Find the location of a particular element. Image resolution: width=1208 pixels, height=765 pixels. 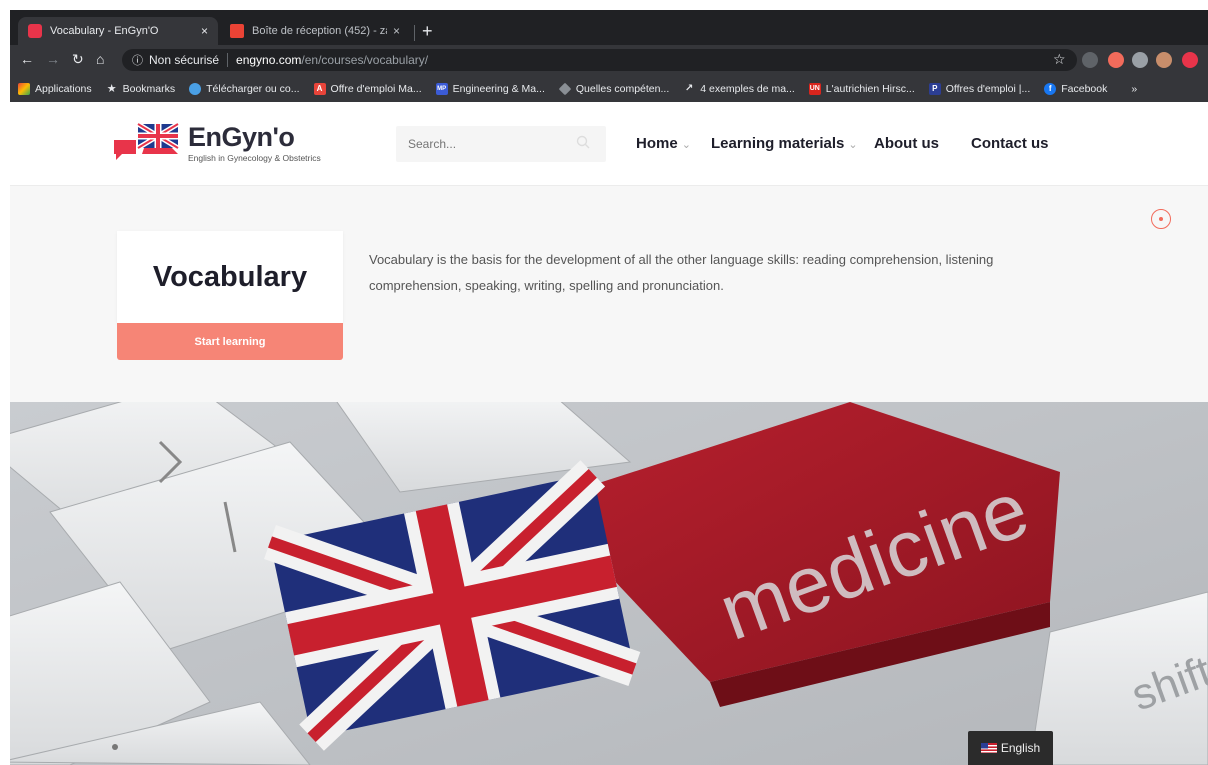

tab-gmail: Boîte de réception (452) - zay × is located at coordinates (315, 31).